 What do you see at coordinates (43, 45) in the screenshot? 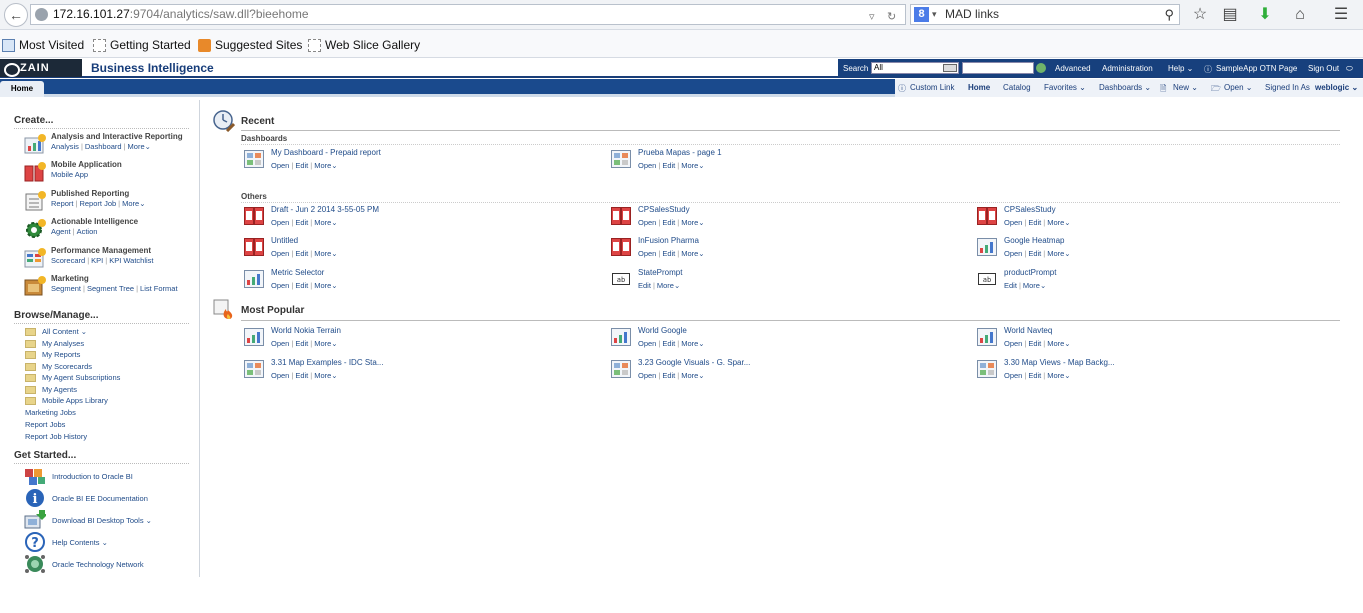
I see `bookmark-most-visited: Most Visited` at bounding box center [43, 45].